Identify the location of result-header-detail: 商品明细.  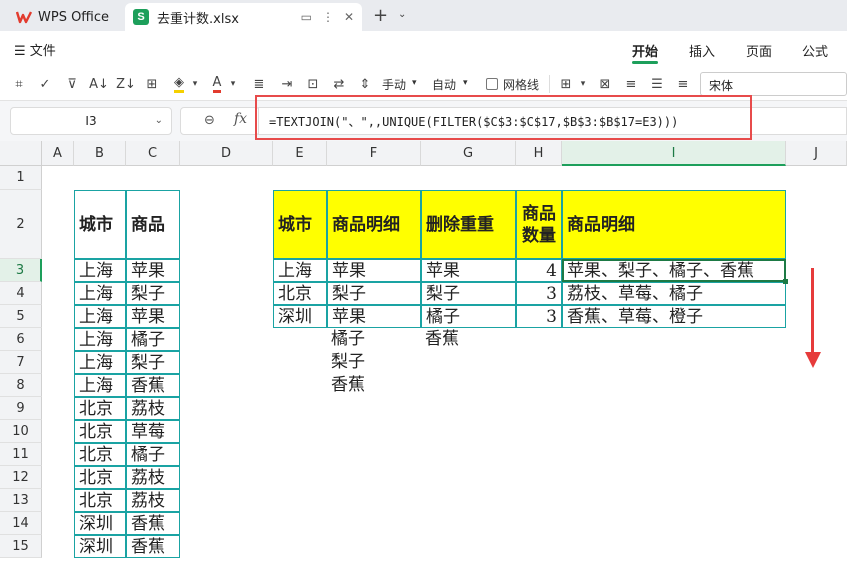
(374, 224).